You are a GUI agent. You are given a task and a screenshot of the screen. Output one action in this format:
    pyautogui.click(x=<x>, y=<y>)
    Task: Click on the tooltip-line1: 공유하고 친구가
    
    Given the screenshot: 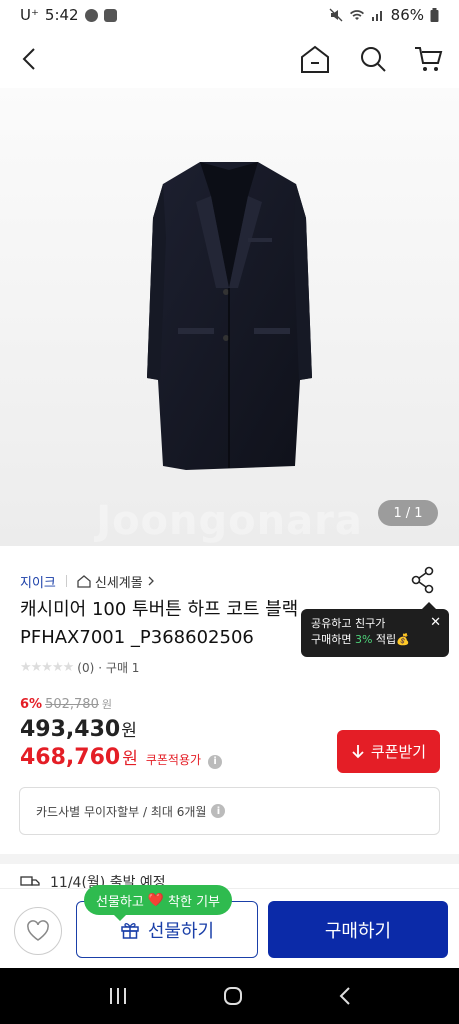 What is the action you would take?
    pyautogui.click(x=348, y=623)
    